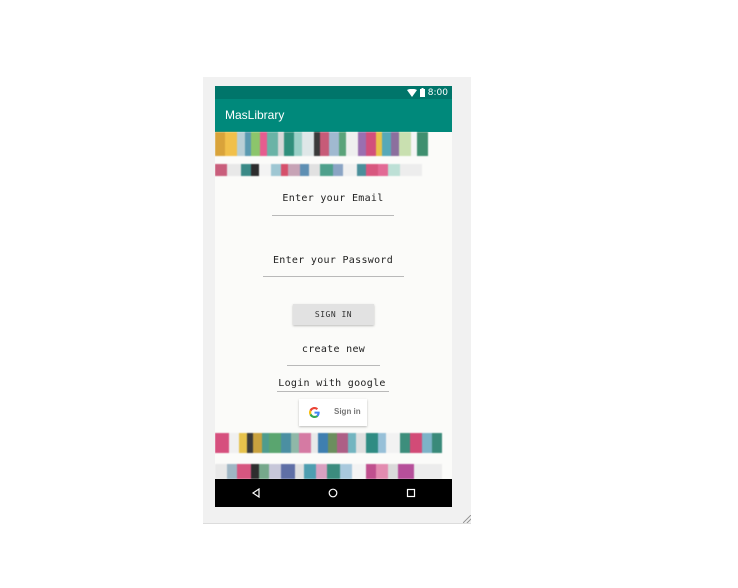 The height and width of the screenshot is (588, 738). Describe the element at coordinates (333, 92) in the screenshot. I see `status-bar: 8:00` at that location.